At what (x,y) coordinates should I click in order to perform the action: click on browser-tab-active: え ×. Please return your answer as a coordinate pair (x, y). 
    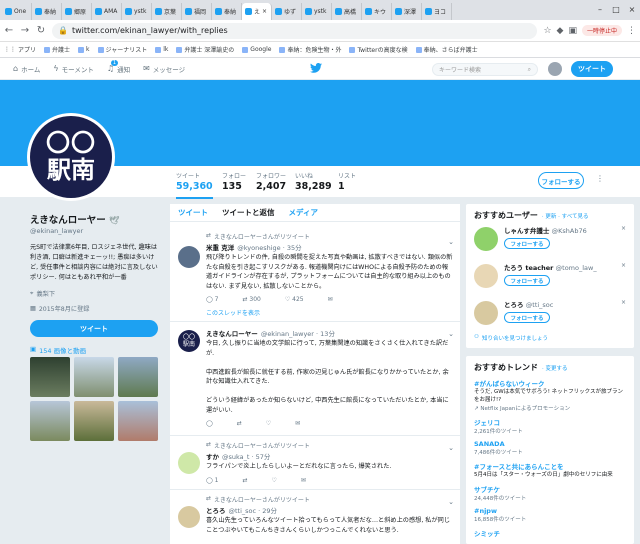
    Looking at the image, I should click on (257, 11).